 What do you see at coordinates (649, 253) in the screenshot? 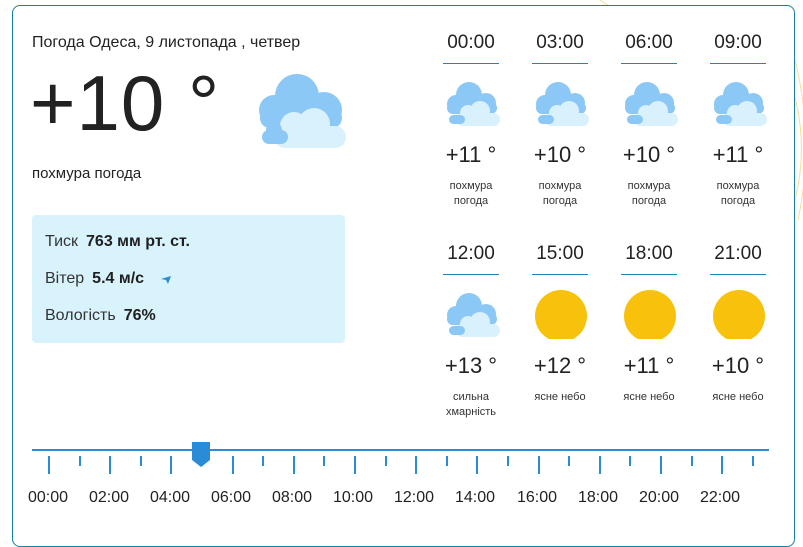
I see `forecast-time: 18:00` at bounding box center [649, 253].